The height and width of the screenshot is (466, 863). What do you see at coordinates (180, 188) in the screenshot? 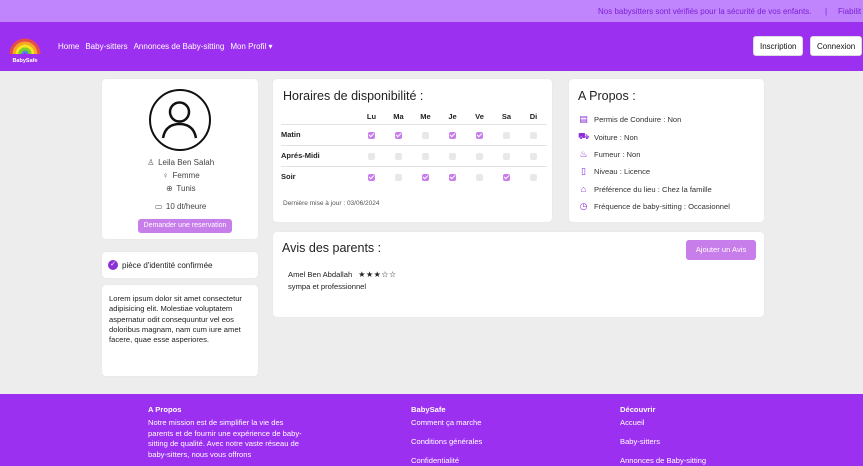
I see `profile-city-row: ⊕ Tunis` at bounding box center [180, 188].